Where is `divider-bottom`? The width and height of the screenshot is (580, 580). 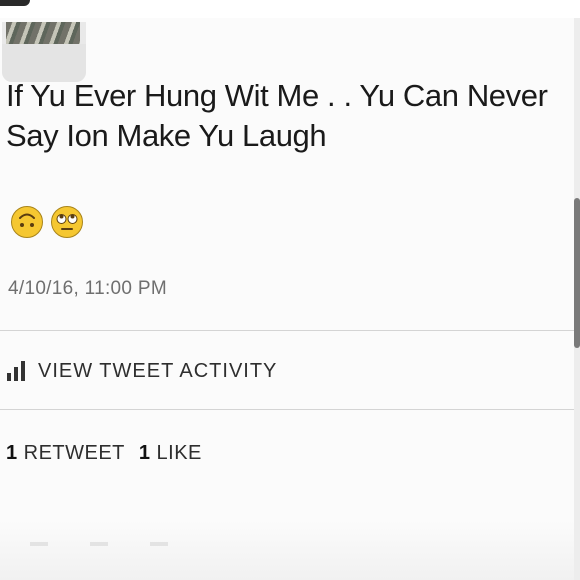 divider-bottom is located at coordinates (287, 409).